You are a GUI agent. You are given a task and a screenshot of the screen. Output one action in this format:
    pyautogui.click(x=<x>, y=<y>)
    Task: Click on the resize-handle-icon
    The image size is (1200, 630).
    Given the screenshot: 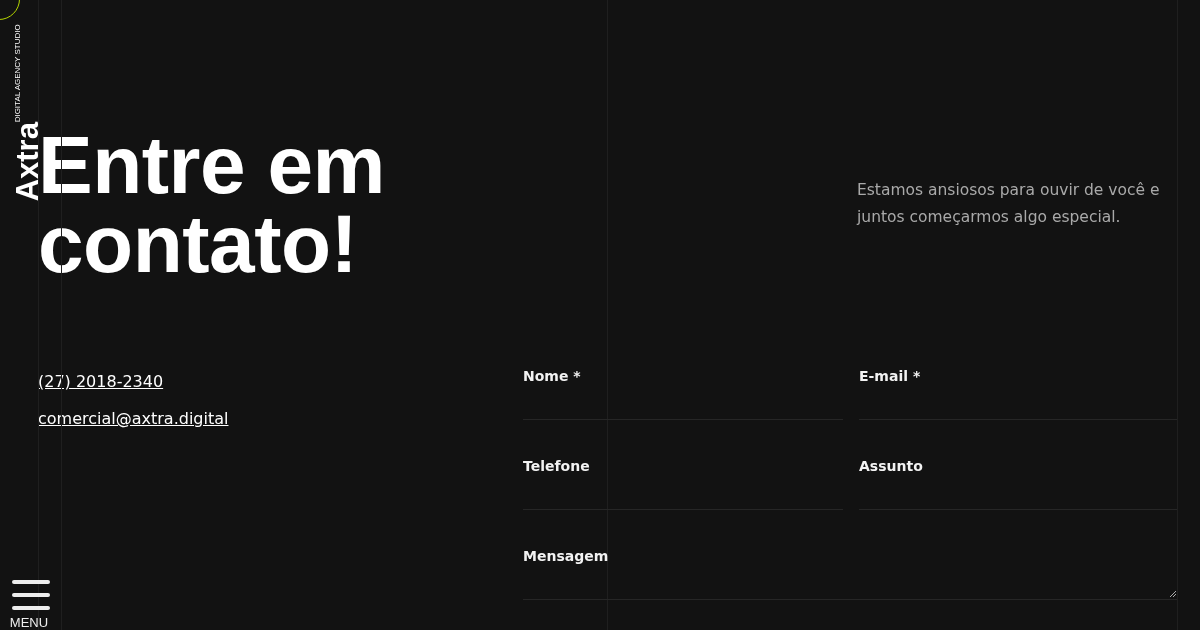 What is the action you would take?
    pyautogui.click(x=1173, y=594)
    